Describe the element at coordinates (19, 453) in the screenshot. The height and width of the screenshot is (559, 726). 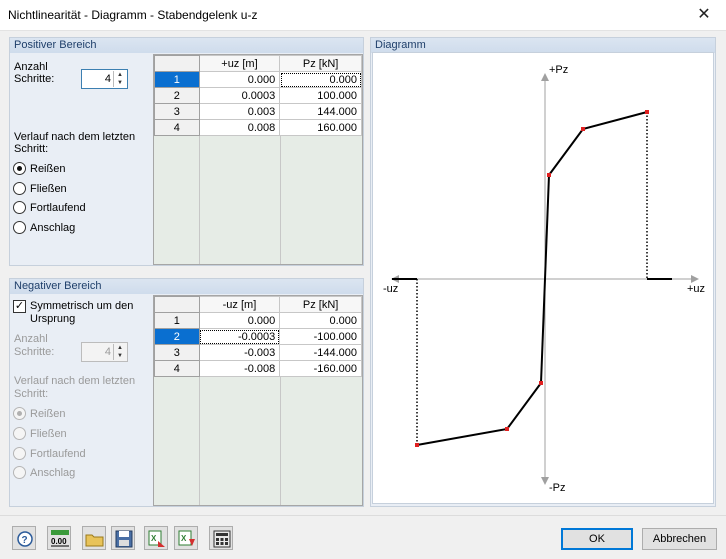
I see `neg-radio-fortlaufend` at that location.